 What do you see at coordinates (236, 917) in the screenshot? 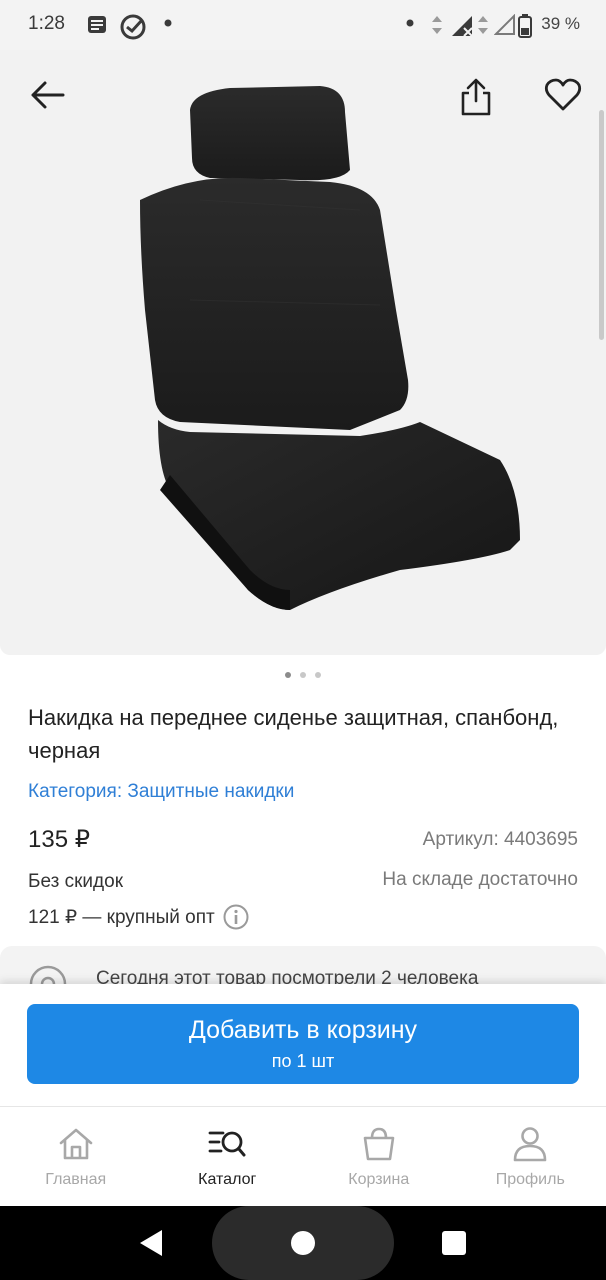
I see `info-icon` at bounding box center [236, 917].